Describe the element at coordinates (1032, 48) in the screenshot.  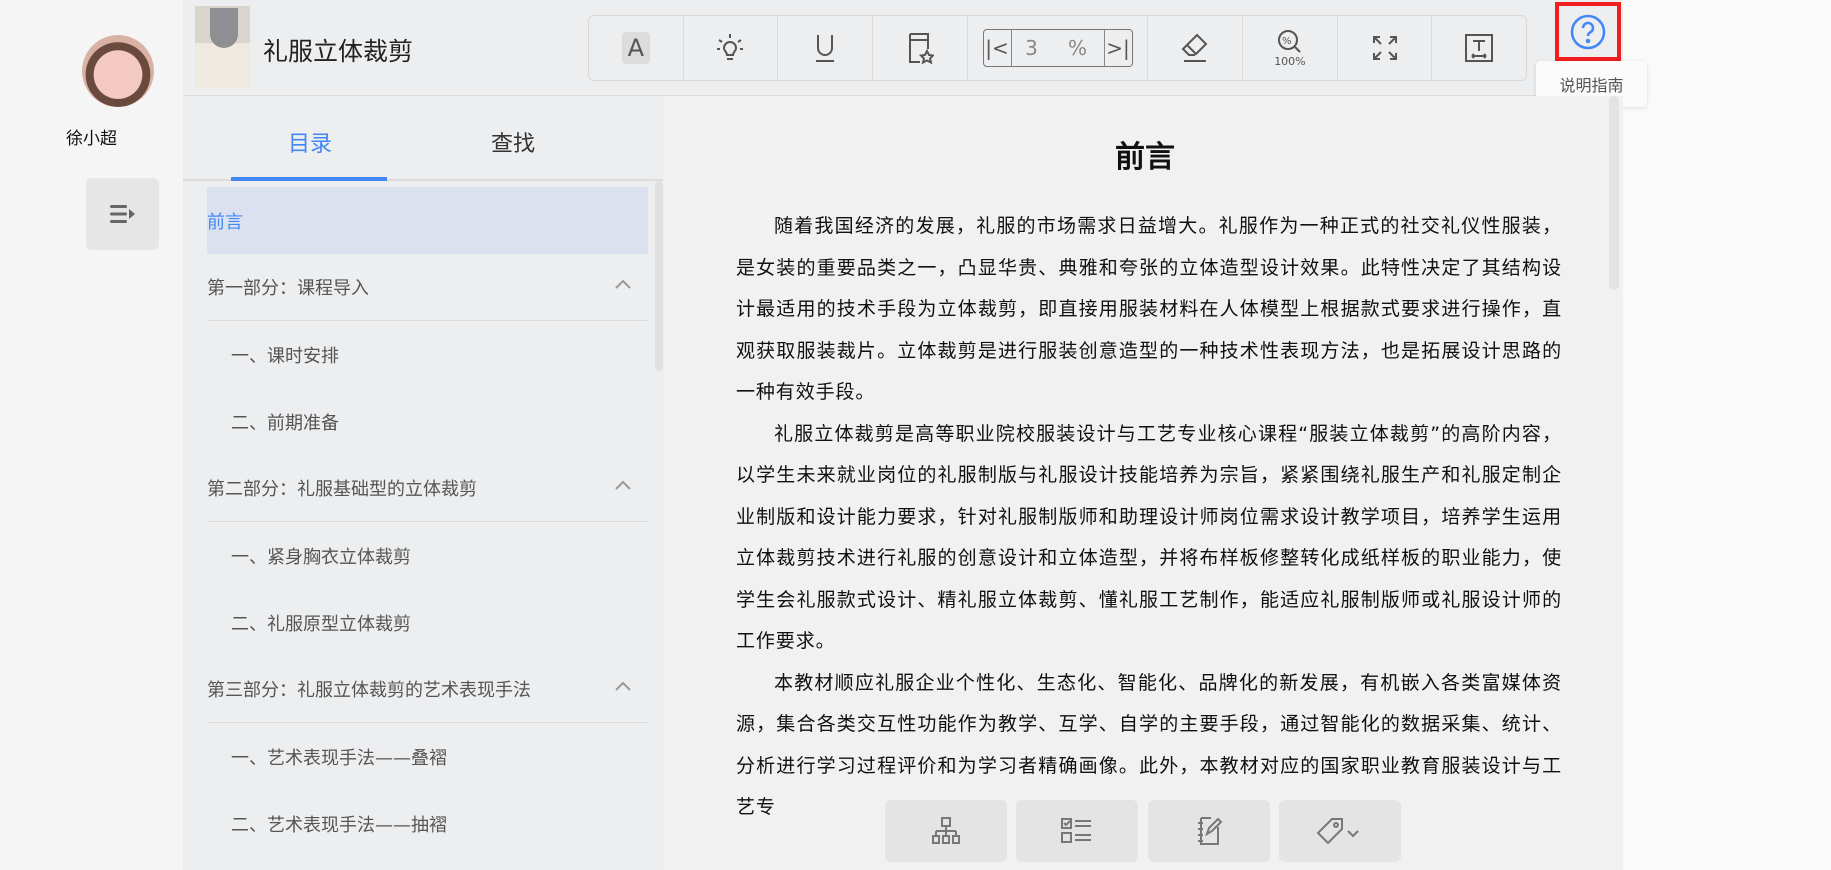
I see `page-input: 3` at that location.